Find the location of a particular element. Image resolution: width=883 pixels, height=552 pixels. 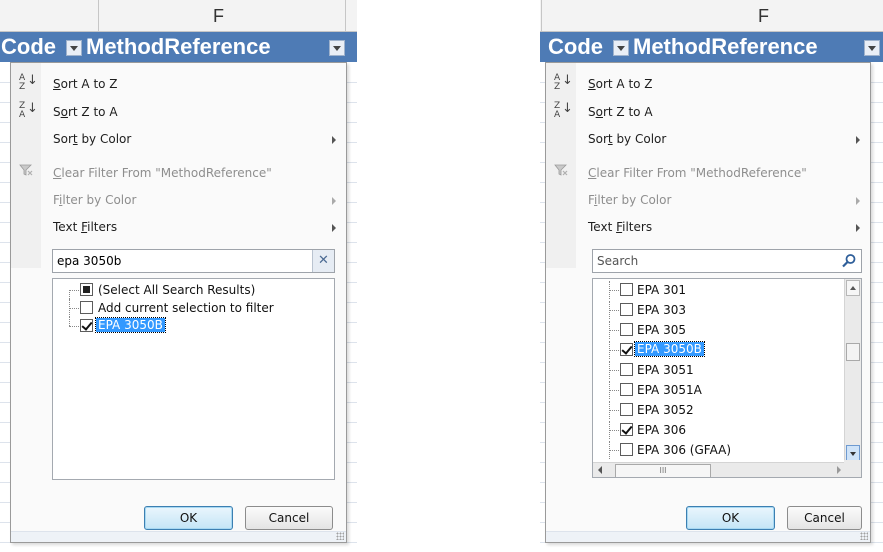

checkbox-select-all is located at coordinates (86, 289).